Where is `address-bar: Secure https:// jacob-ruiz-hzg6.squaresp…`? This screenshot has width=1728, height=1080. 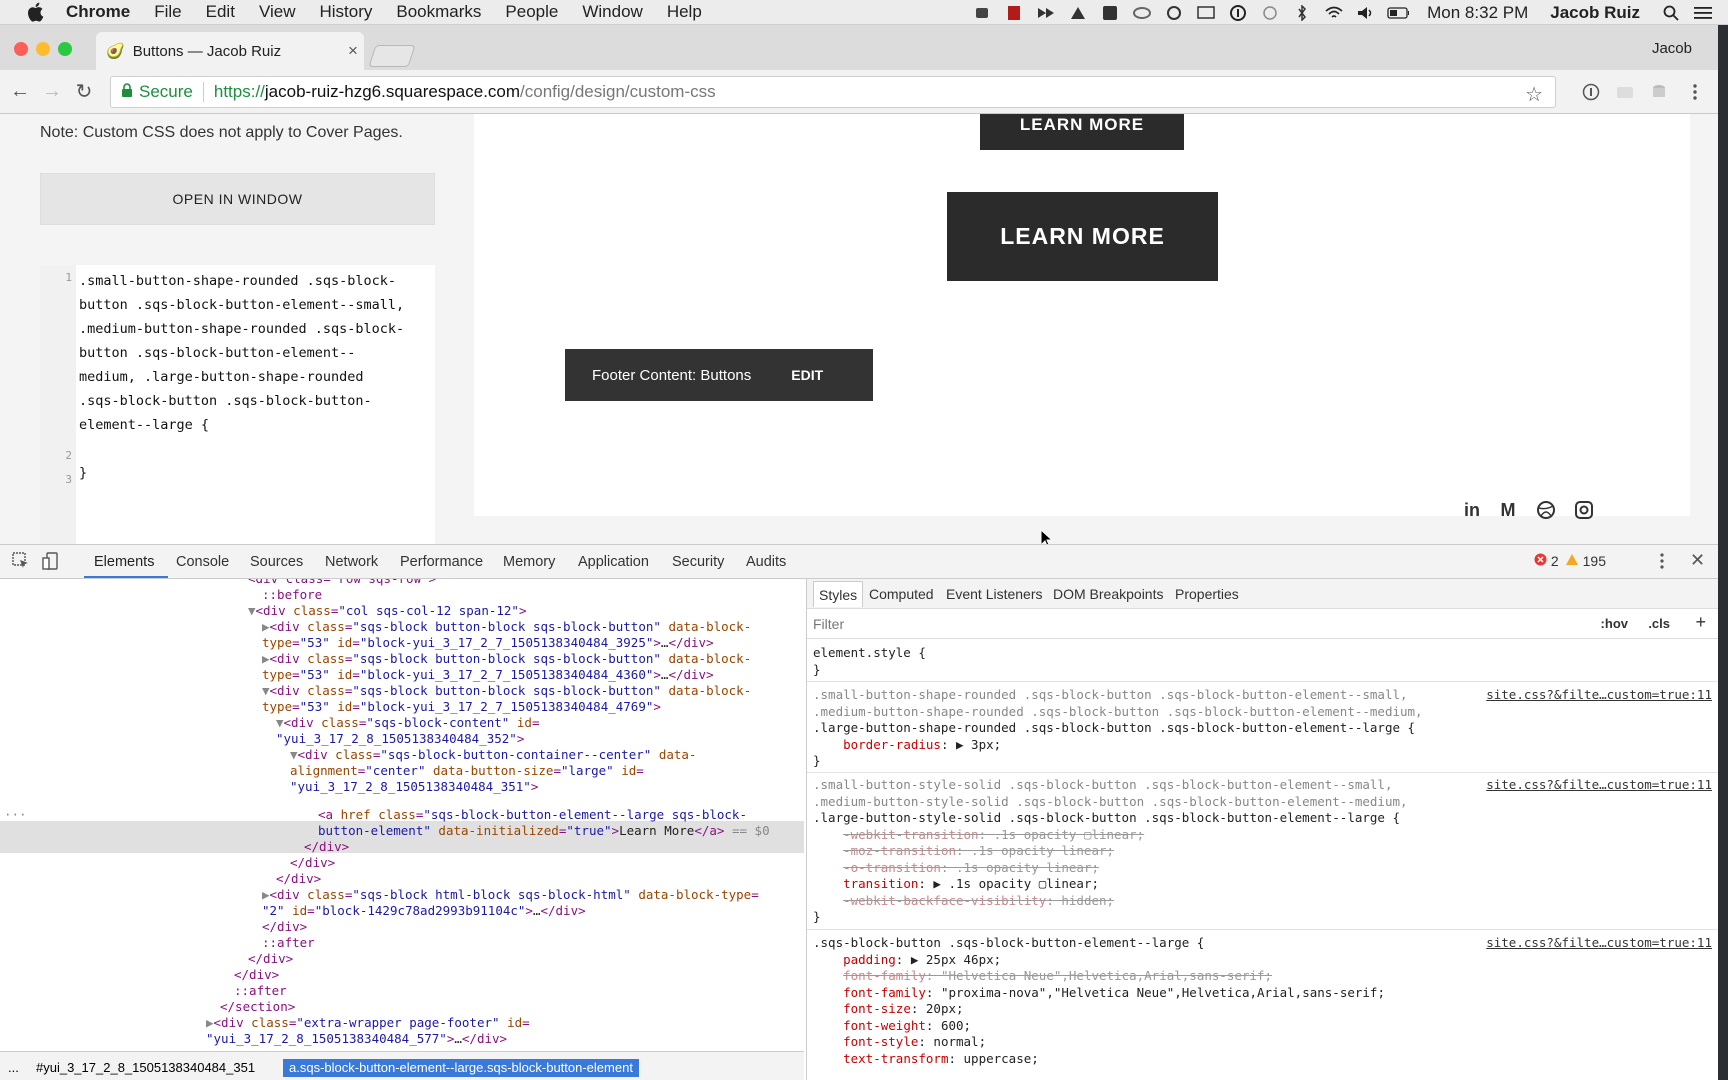
address-bar: Secure https:// jacob-ruiz-hzg6.squaresp… is located at coordinates (833, 92).